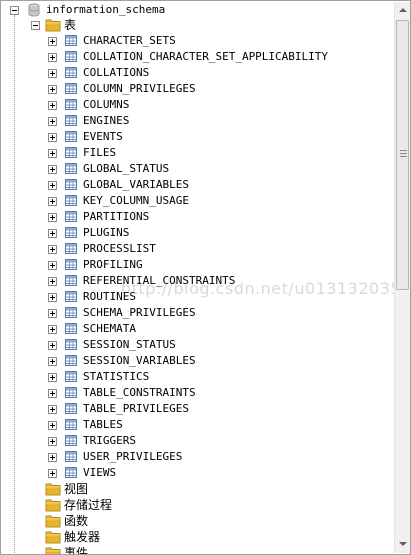 The height and width of the screenshot is (555, 411). Describe the element at coordinates (88, 505) in the screenshot. I see `folder-label: 存储过程` at that location.